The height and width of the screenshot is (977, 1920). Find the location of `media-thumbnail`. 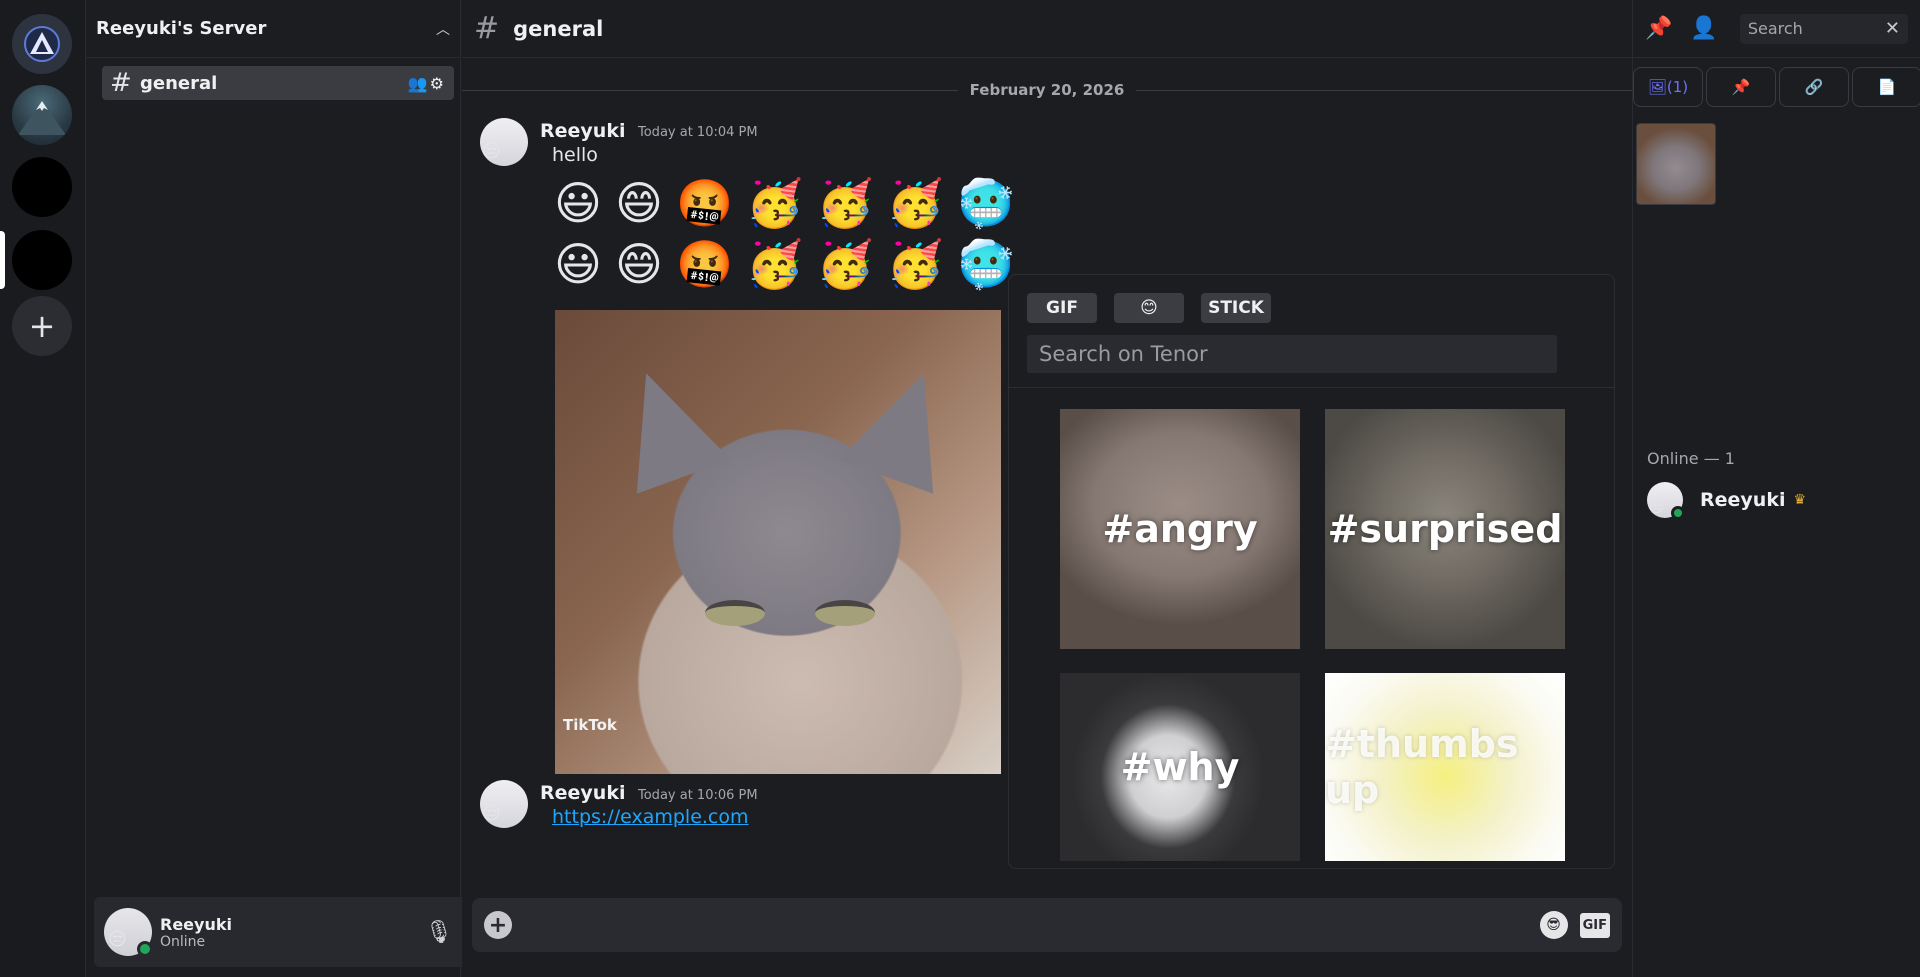

media-thumbnail is located at coordinates (1676, 164).